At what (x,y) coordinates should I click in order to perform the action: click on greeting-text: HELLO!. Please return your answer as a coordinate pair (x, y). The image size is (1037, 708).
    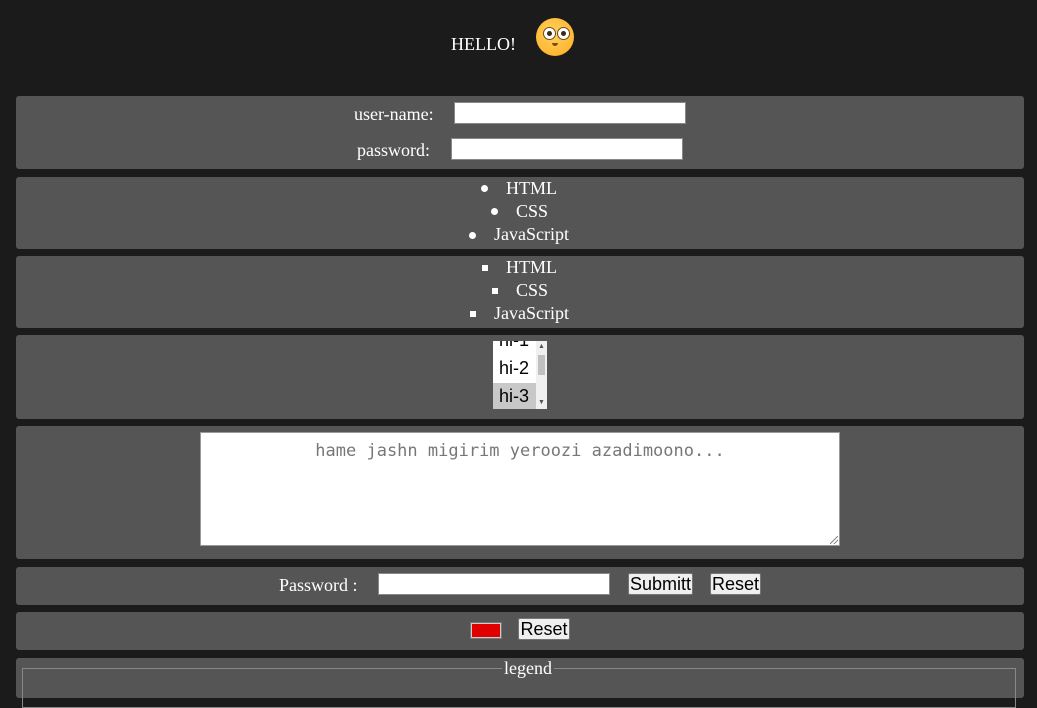
    Looking at the image, I should click on (483, 44).